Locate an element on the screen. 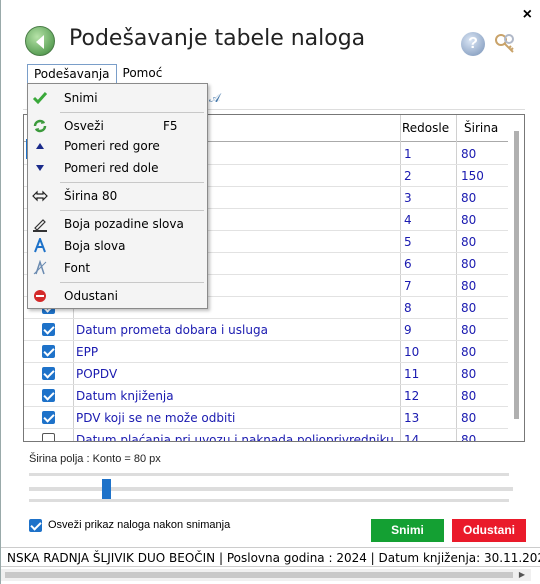 The height and width of the screenshot is (584, 540). refresh-icon is located at coordinates (40, 126).